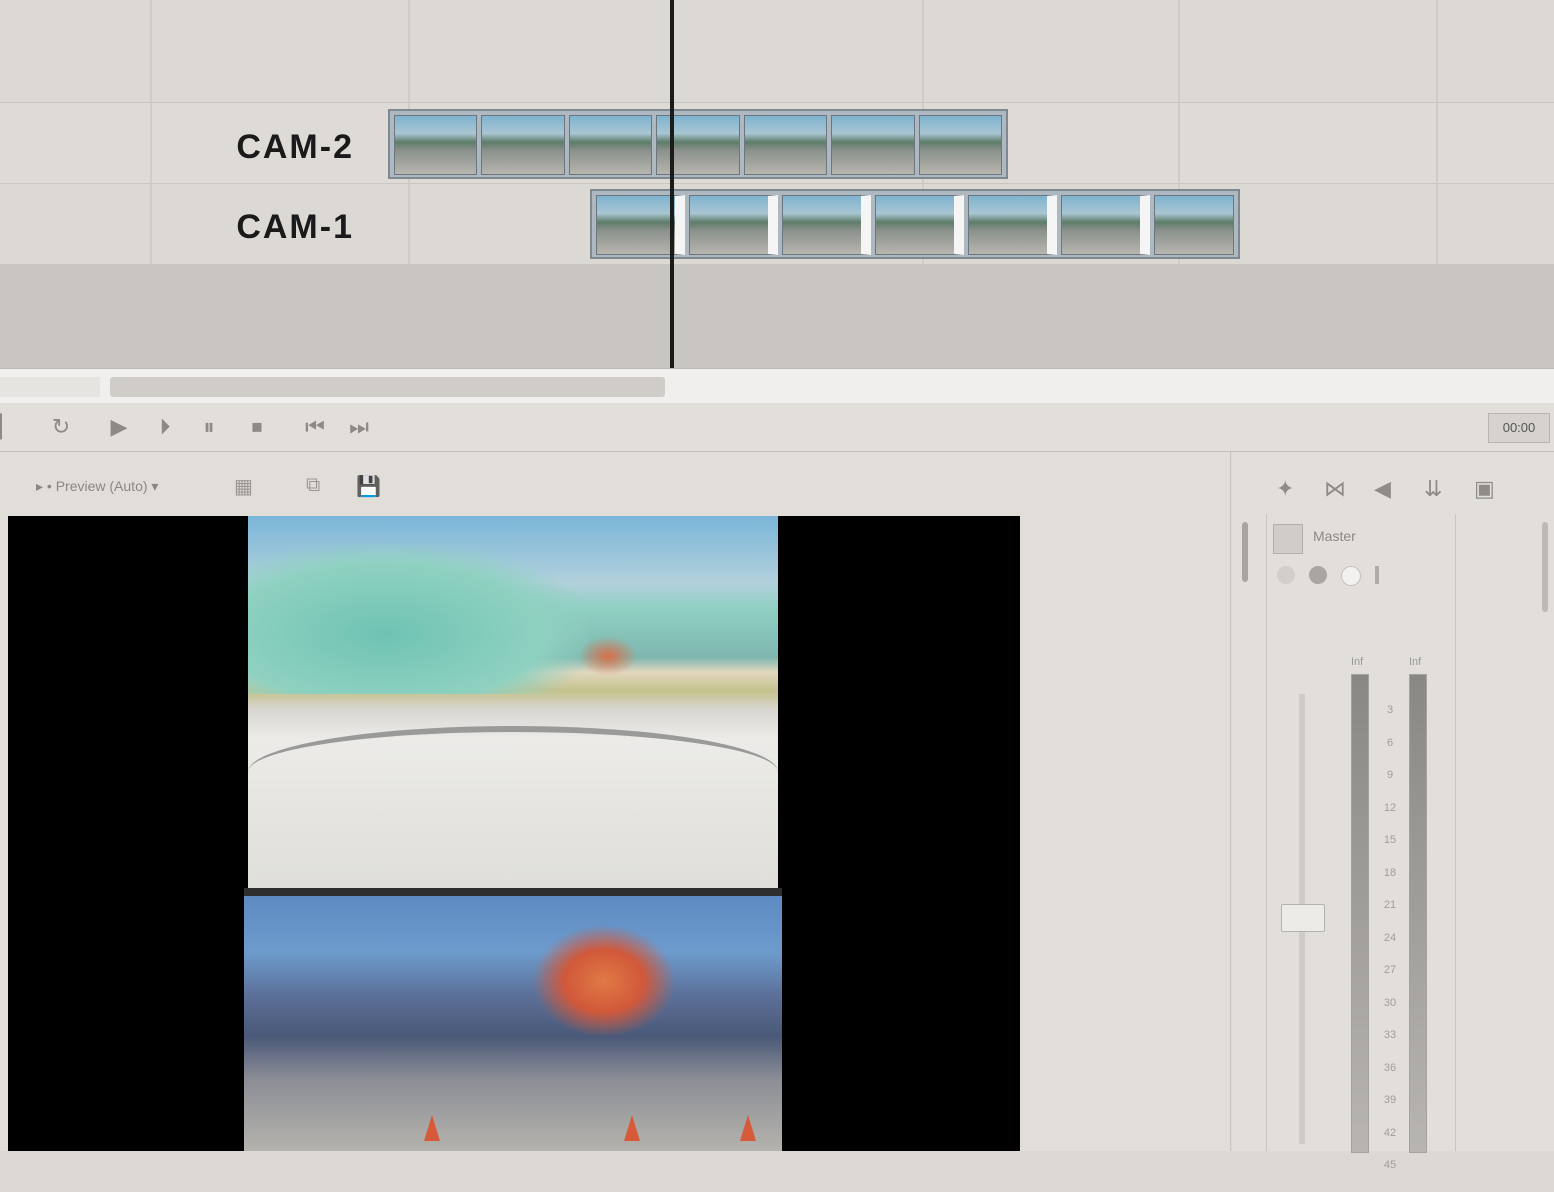 The height and width of the screenshot is (1192, 1554). What do you see at coordinates (1390, 970) in the screenshot?
I see `db-tick: 27` at bounding box center [1390, 970].